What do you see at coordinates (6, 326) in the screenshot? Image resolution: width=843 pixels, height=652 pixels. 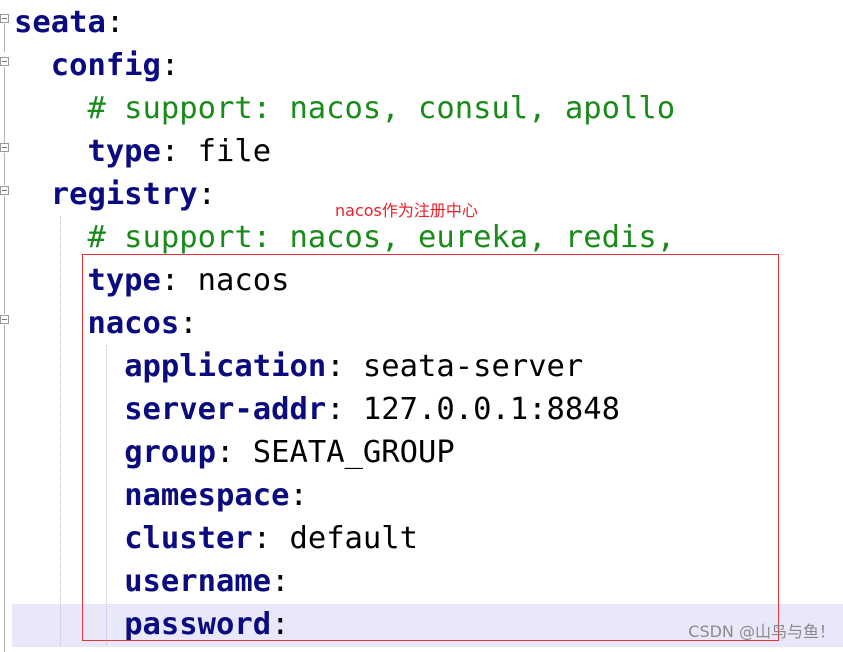 I see `fold-gutter` at bounding box center [6, 326].